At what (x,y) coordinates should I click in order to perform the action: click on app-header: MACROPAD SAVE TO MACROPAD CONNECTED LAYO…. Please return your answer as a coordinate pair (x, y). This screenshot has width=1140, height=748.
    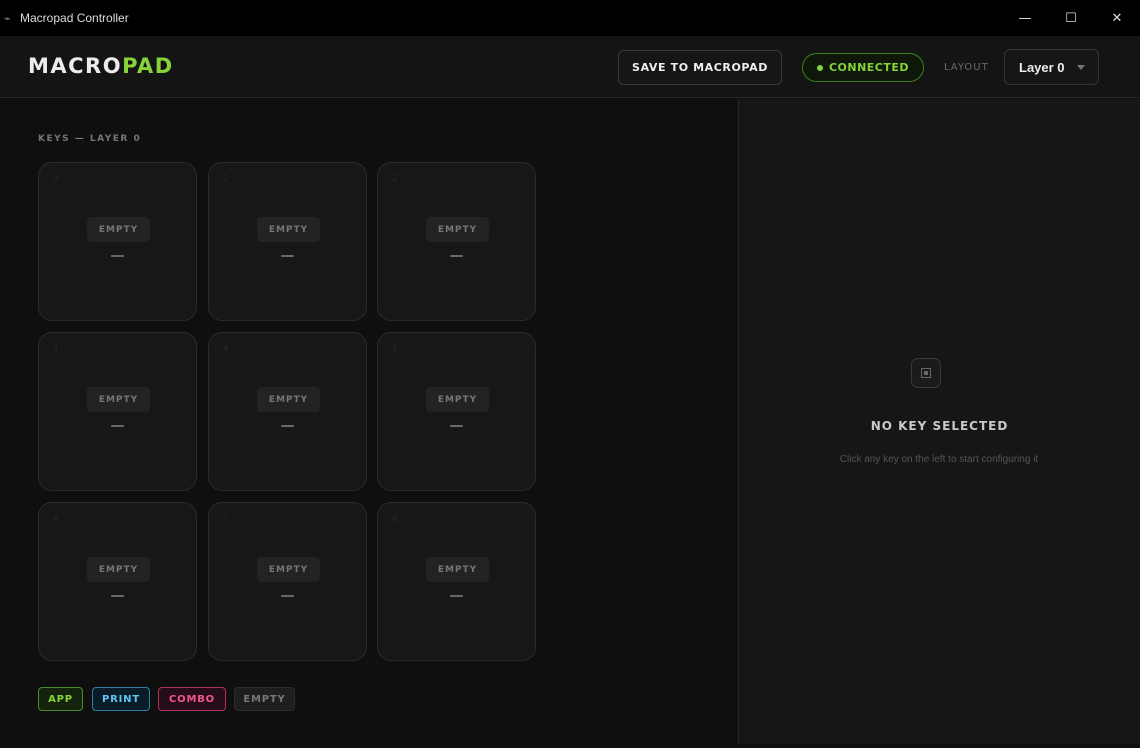
    Looking at the image, I should click on (570, 67).